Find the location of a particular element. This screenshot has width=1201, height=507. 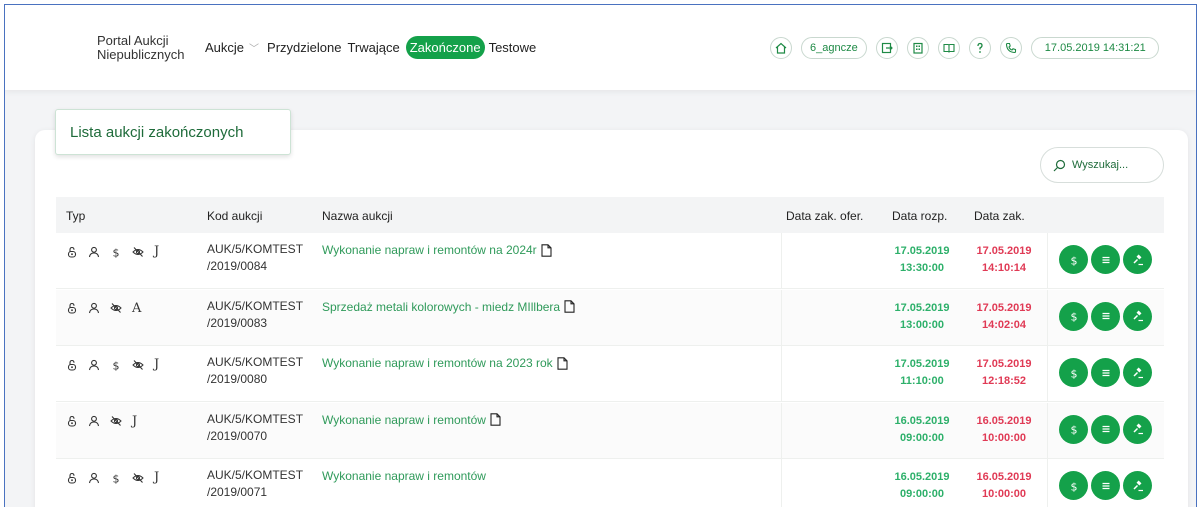

brand-logo: Portal Aukcji Niepublicznych is located at coordinates (140, 48).